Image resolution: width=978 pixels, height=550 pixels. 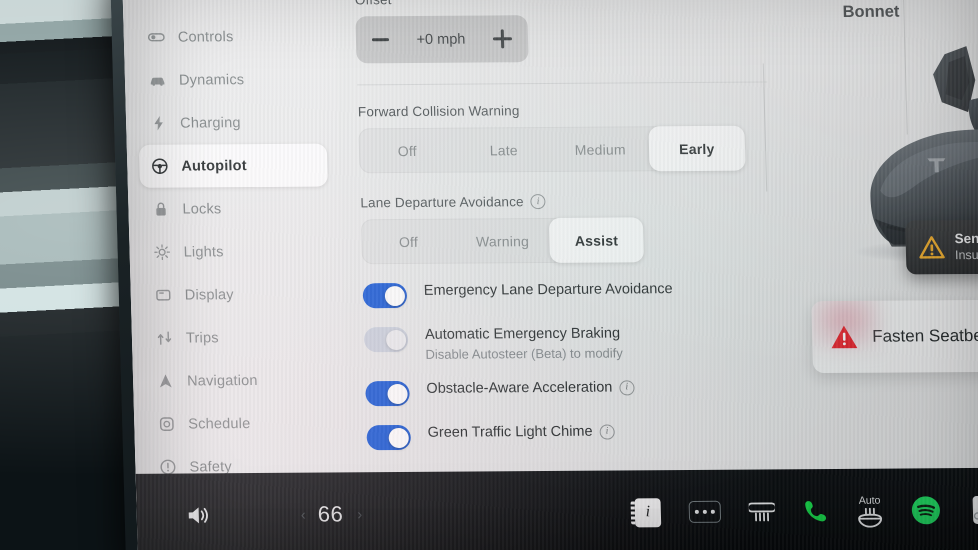 I want to click on navigation-arrow-icon, so click(x=165, y=381).